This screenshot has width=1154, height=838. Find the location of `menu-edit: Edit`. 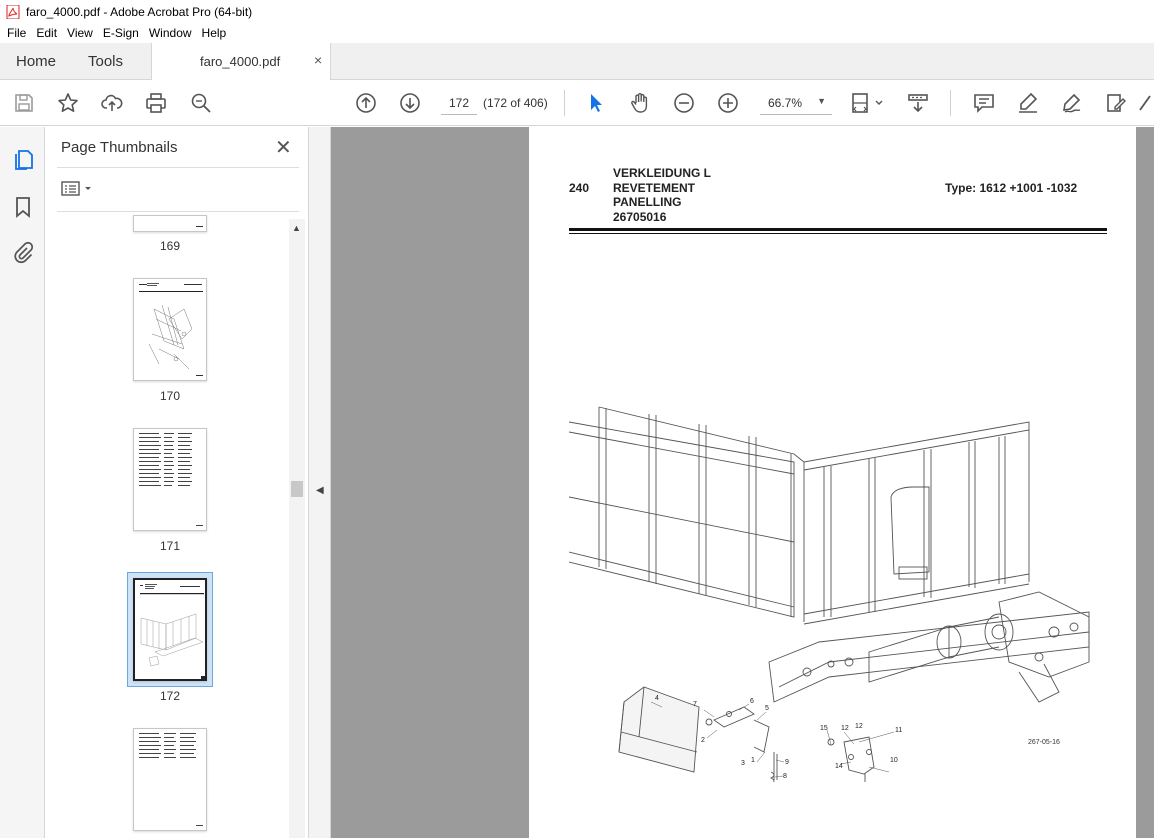

menu-edit: Edit is located at coordinates (46, 33).